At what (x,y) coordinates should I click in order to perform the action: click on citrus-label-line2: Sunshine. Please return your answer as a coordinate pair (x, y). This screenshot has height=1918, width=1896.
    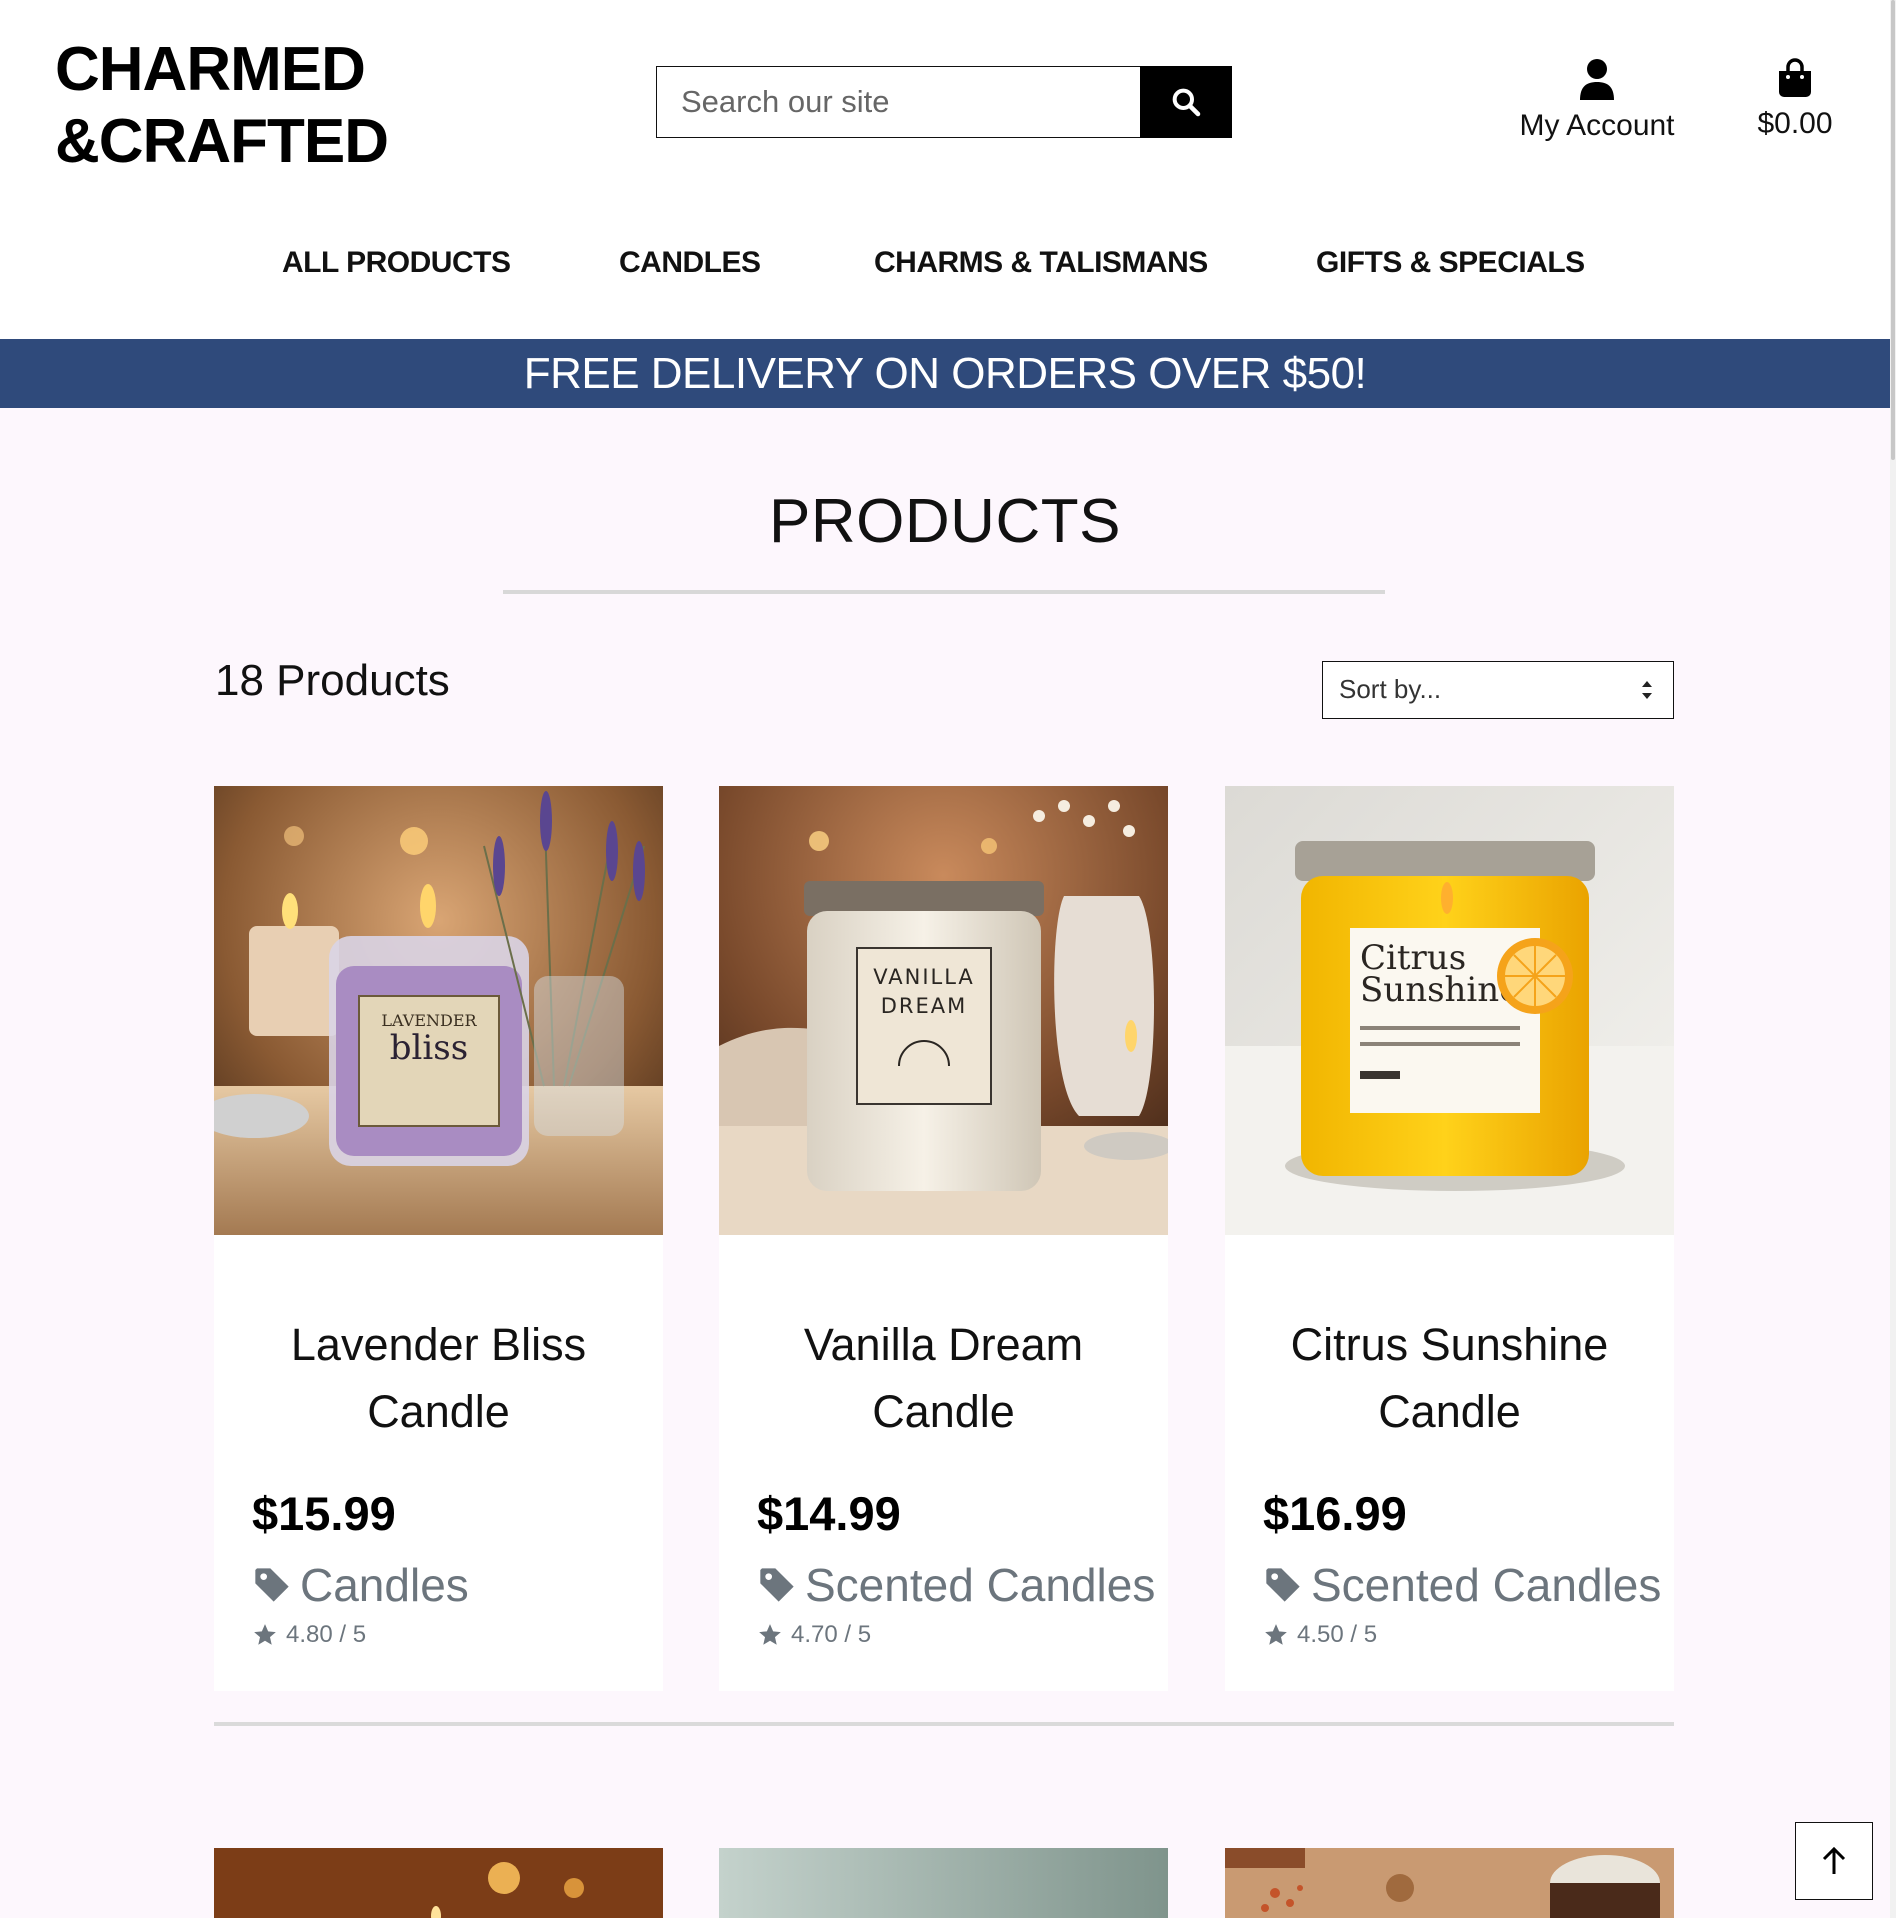
    Looking at the image, I should click on (1439, 990).